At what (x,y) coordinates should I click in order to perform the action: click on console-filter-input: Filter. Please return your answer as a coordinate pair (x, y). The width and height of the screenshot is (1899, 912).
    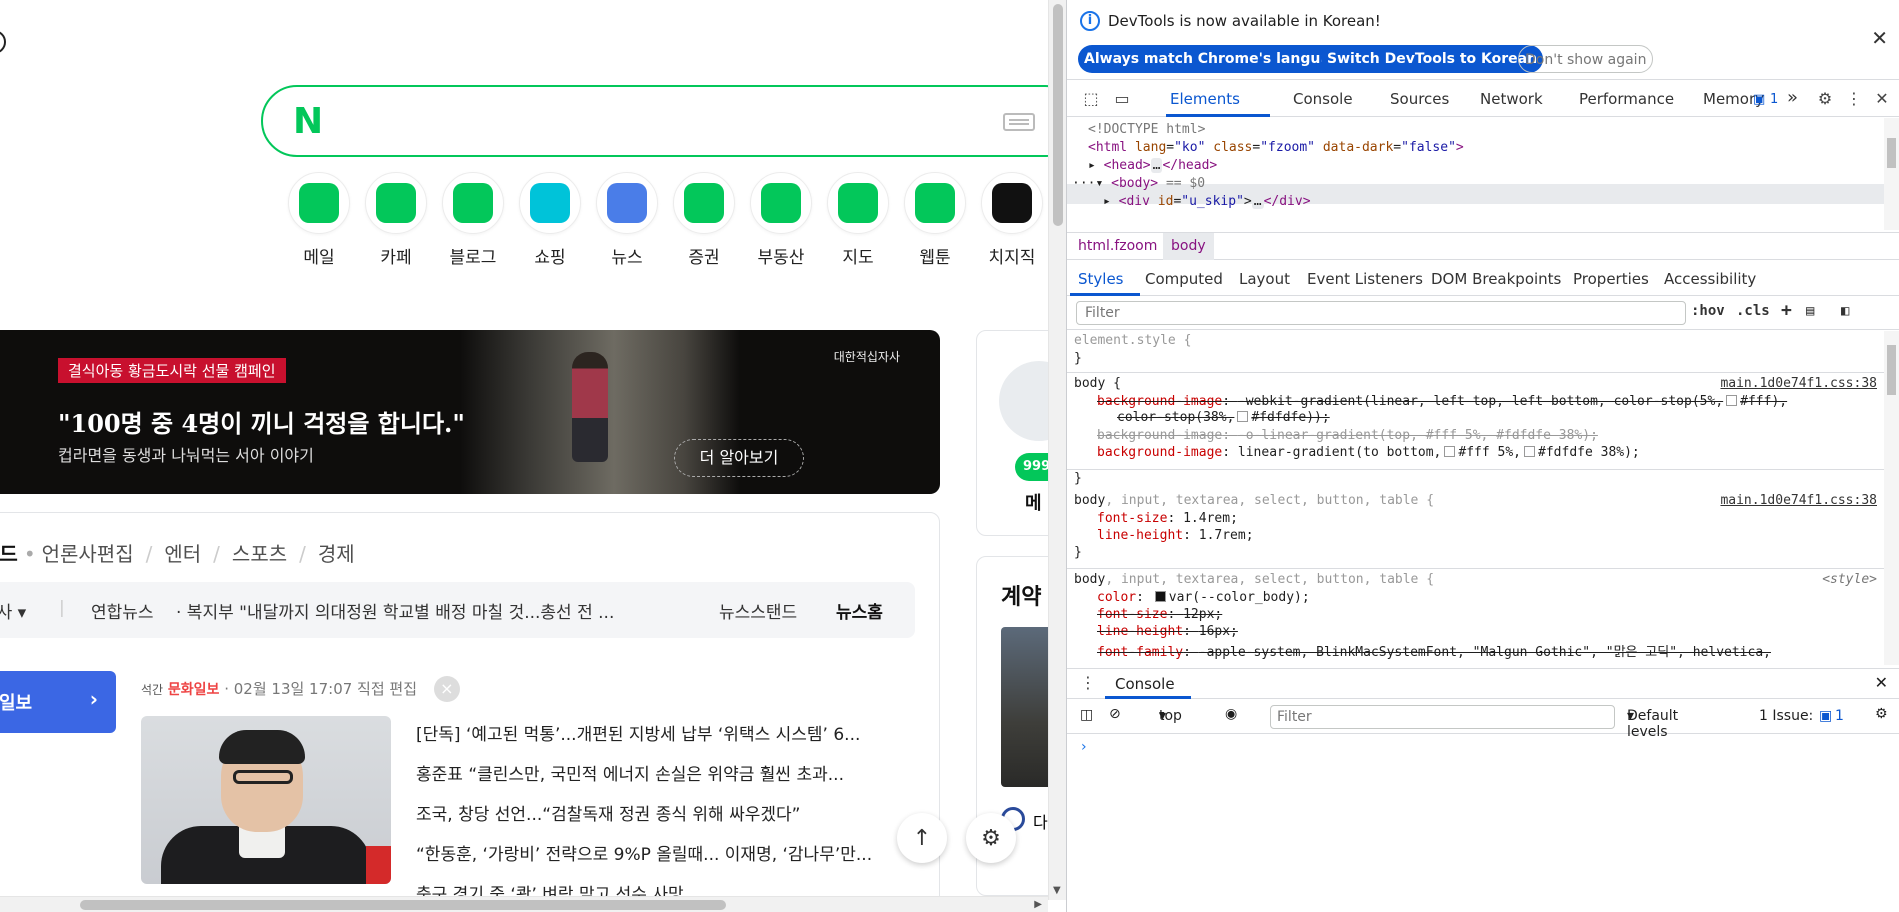
    Looking at the image, I should click on (1442, 717).